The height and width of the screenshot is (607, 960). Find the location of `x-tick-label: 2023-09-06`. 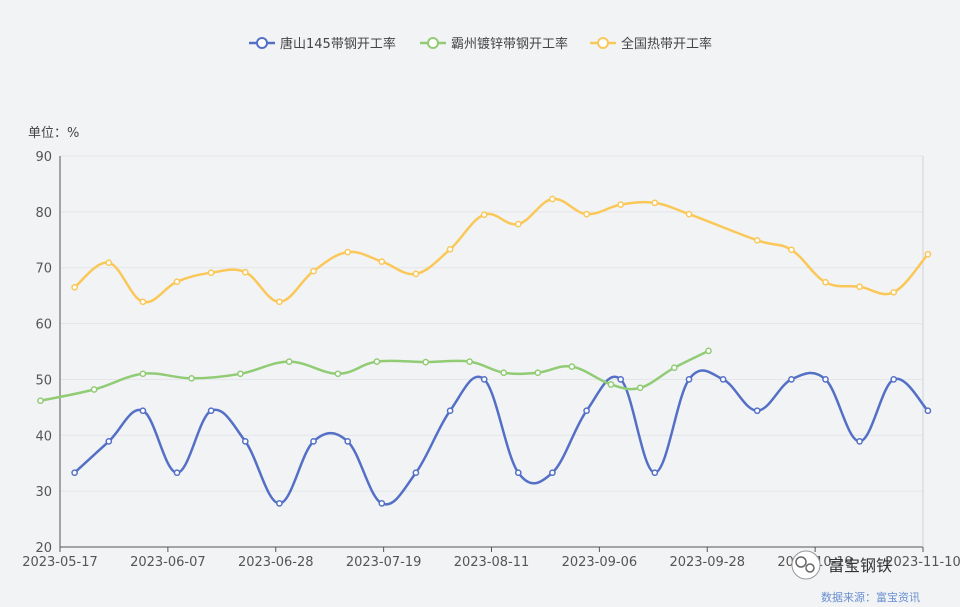

x-tick-label: 2023-09-06 is located at coordinates (600, 562).